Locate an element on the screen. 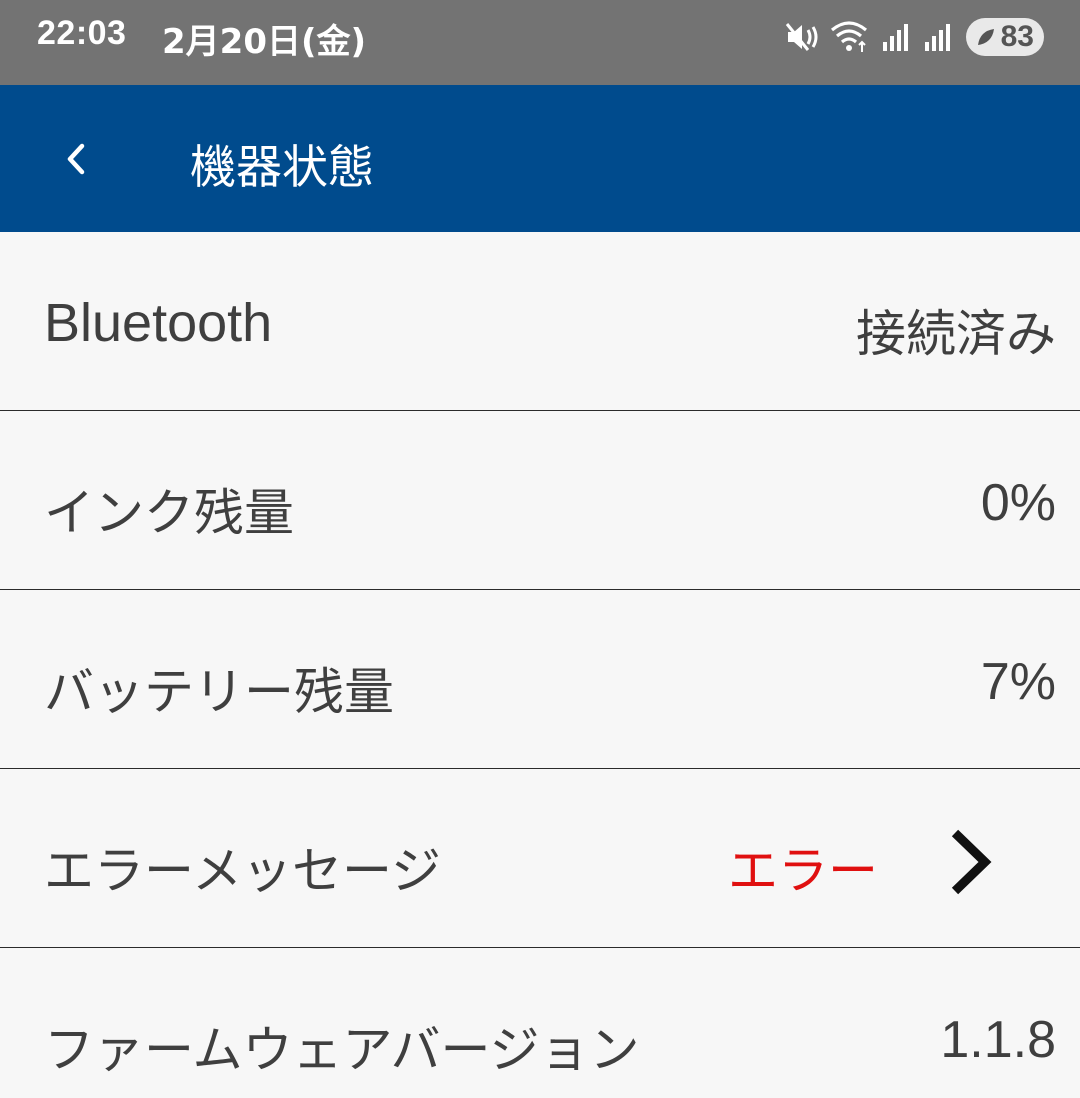  wifi-icon is located at coordinates (849, 36).